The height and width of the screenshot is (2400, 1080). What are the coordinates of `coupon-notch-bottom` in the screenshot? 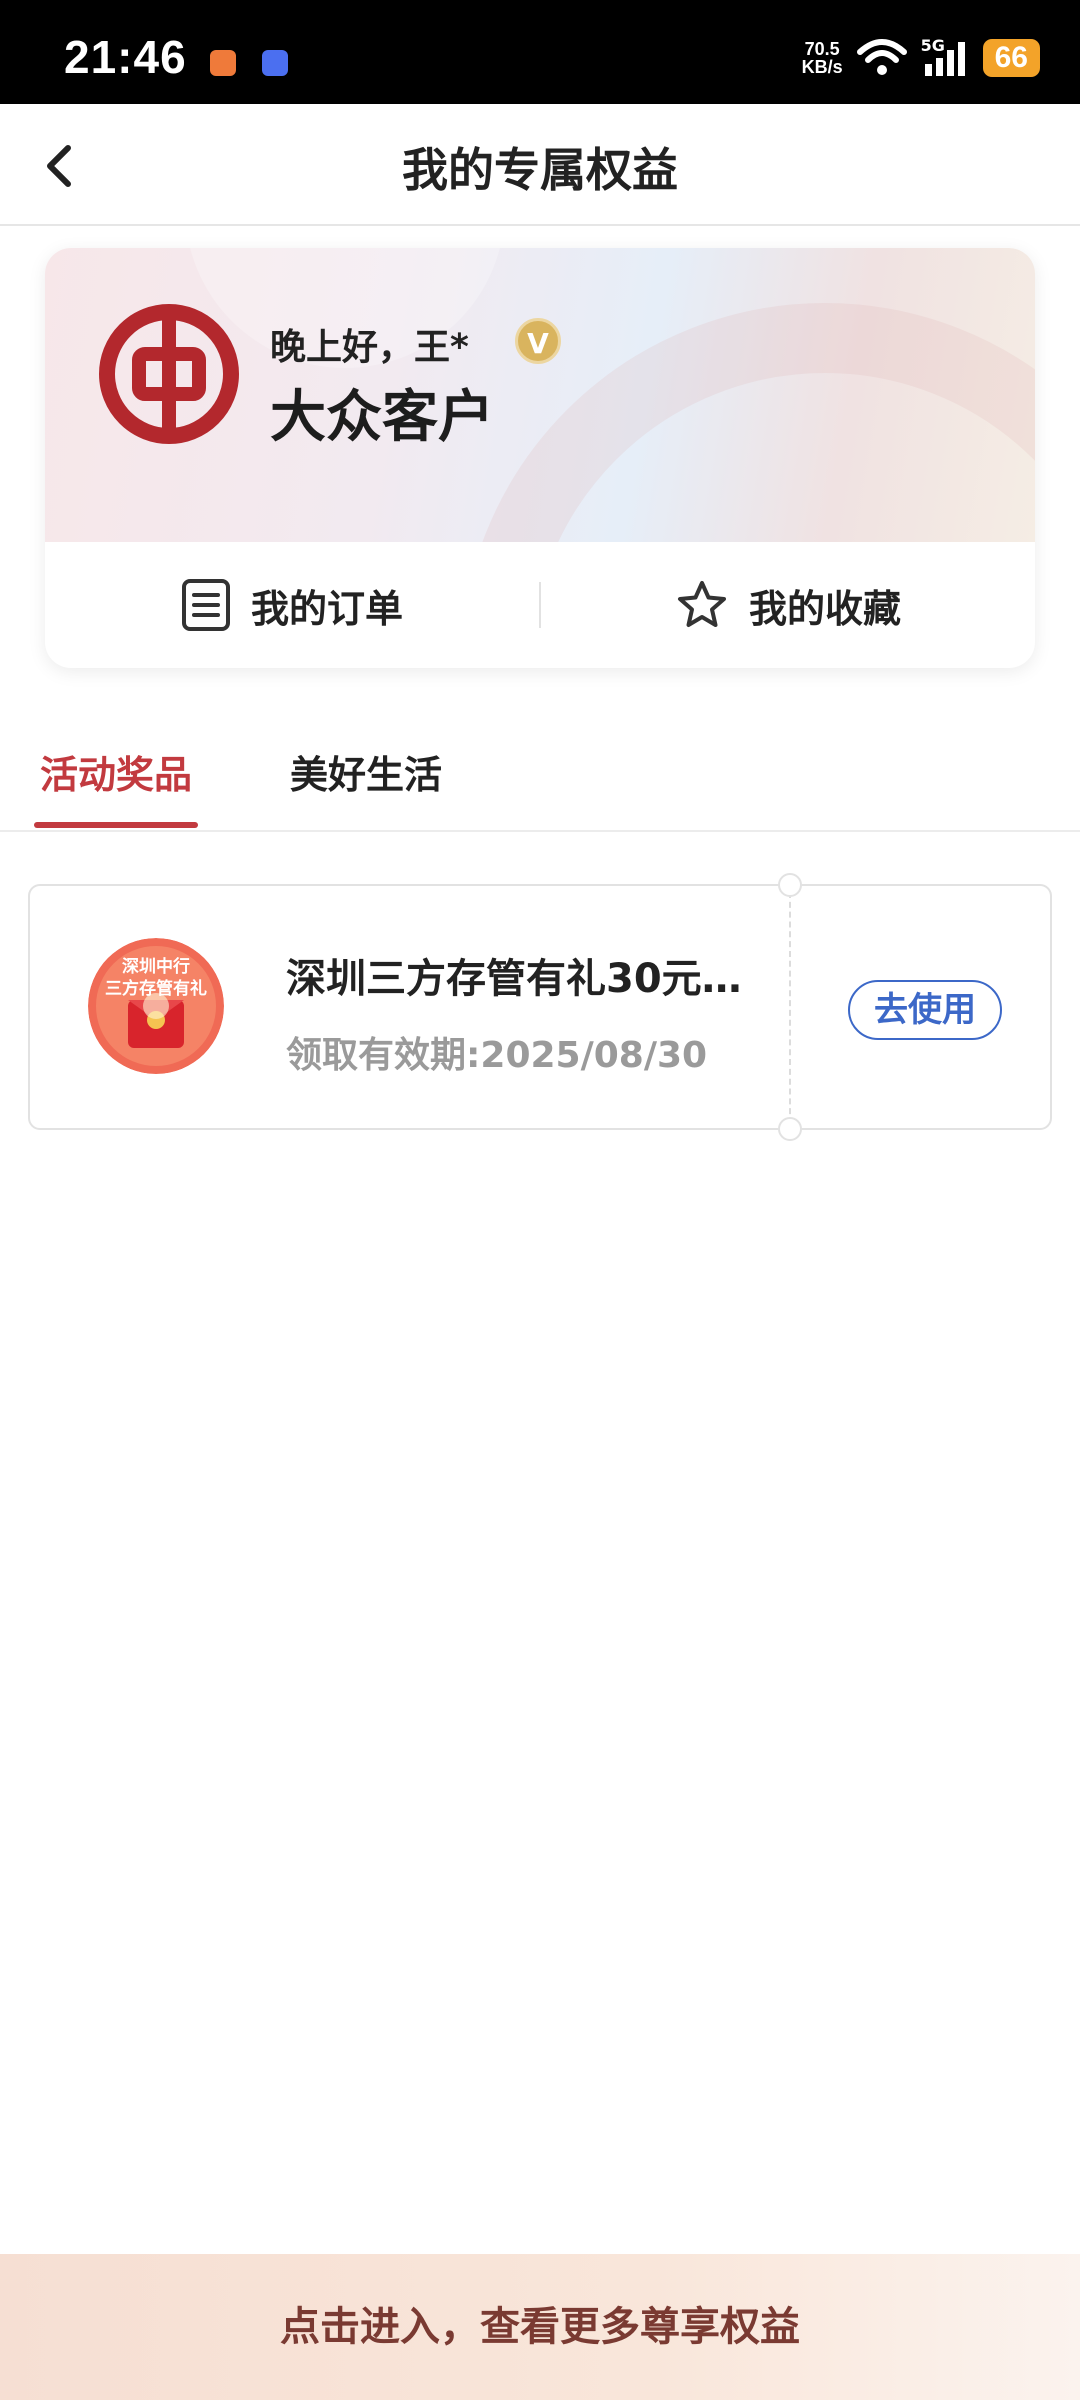 It's located at (790, 1129).